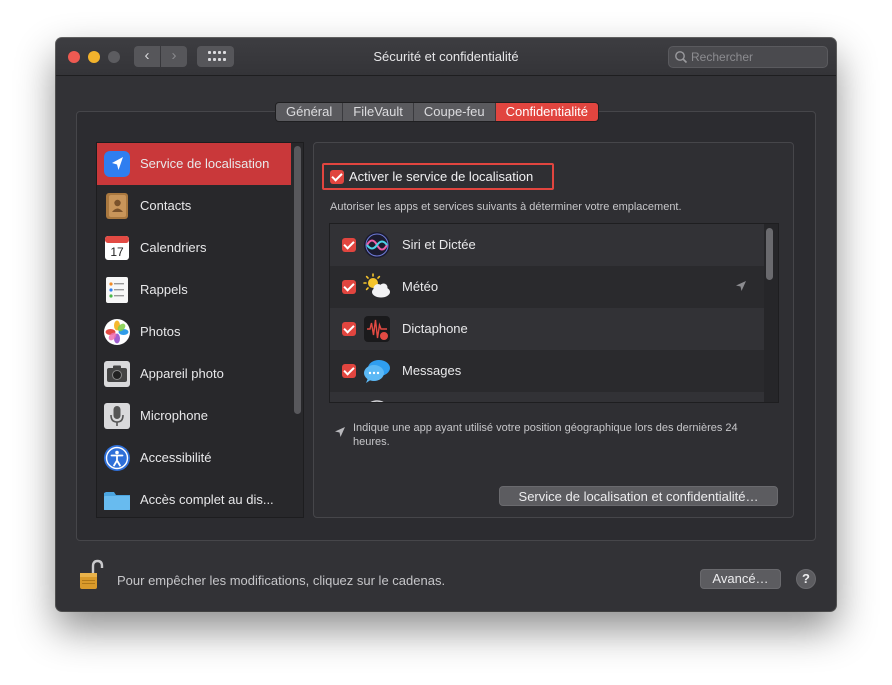  I want to click on enable-location-services-checkbox: Activer le service de localisation, so click(438, 176).